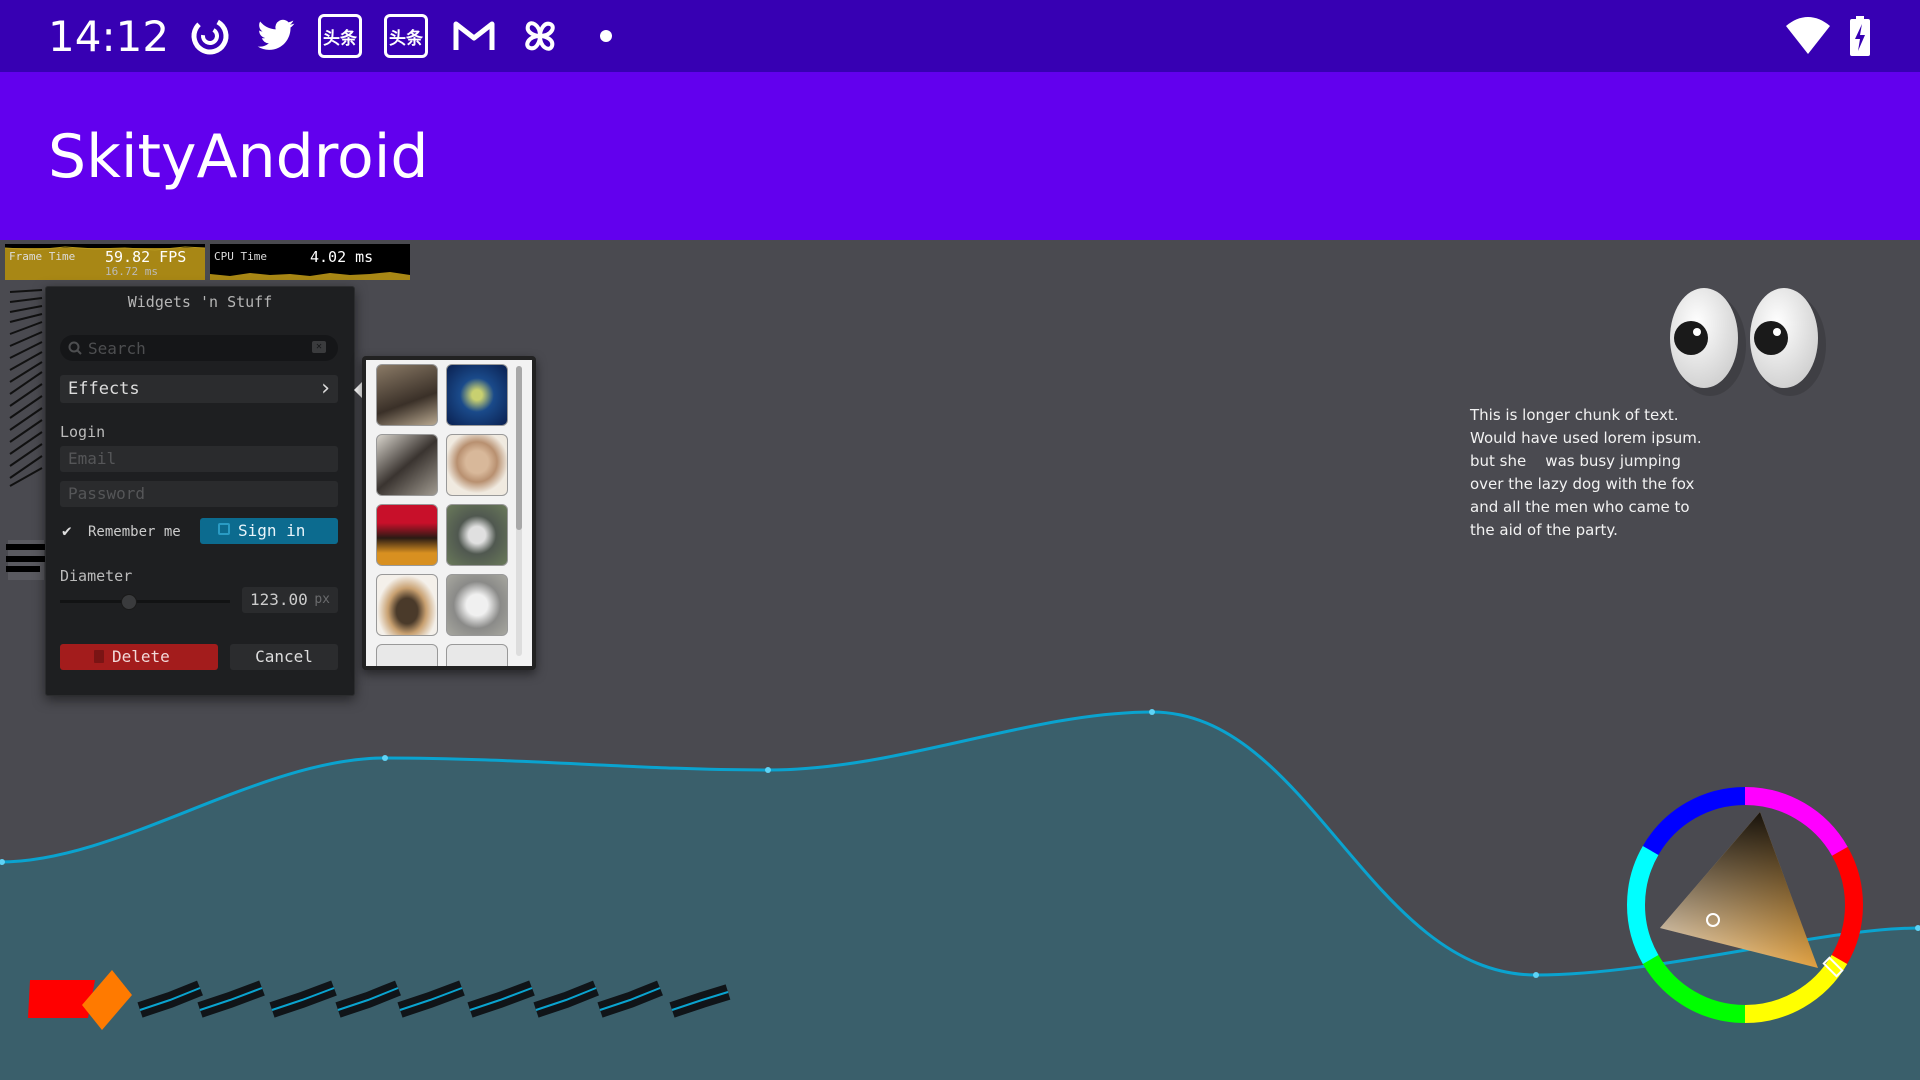 This screenshot has width=1920, height=1080. Describe the element at coordinates (107, 493) in the screenshot. I see `password-placeholder: Password` at that location.